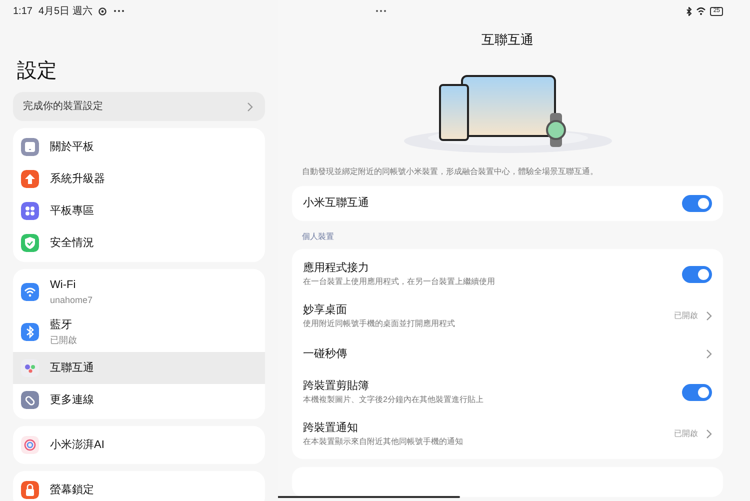  I want to click on bluetooth-icon, so click(689, 11).